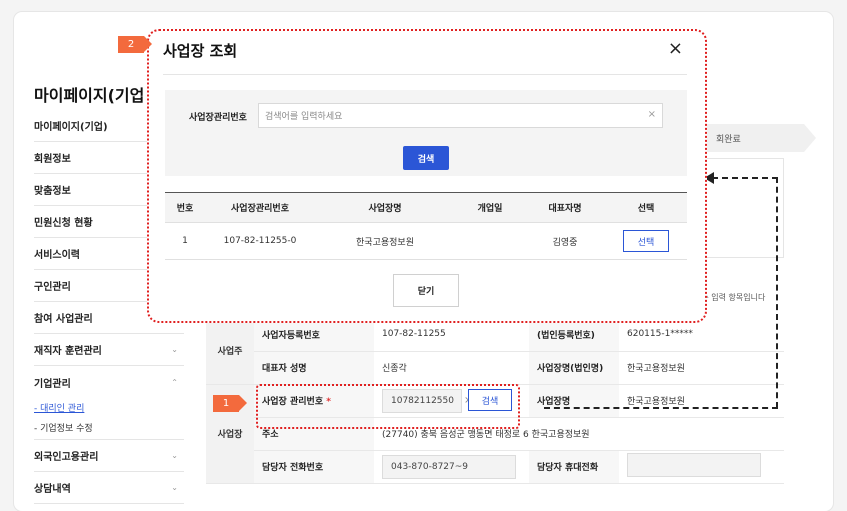  What do you see at coordinates (385, 241) in the screenshot?
I see `row-site-name: 한국고용정보원` at bounding box center [385, 241].